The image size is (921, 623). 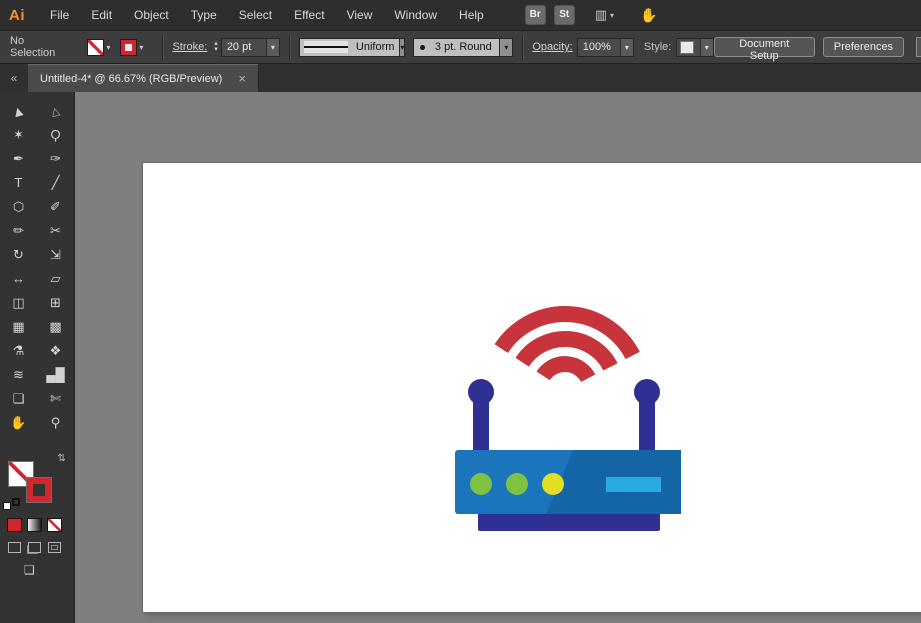 I want to click on workspace-grid-icon: ▥, so click(x=601, y=14).